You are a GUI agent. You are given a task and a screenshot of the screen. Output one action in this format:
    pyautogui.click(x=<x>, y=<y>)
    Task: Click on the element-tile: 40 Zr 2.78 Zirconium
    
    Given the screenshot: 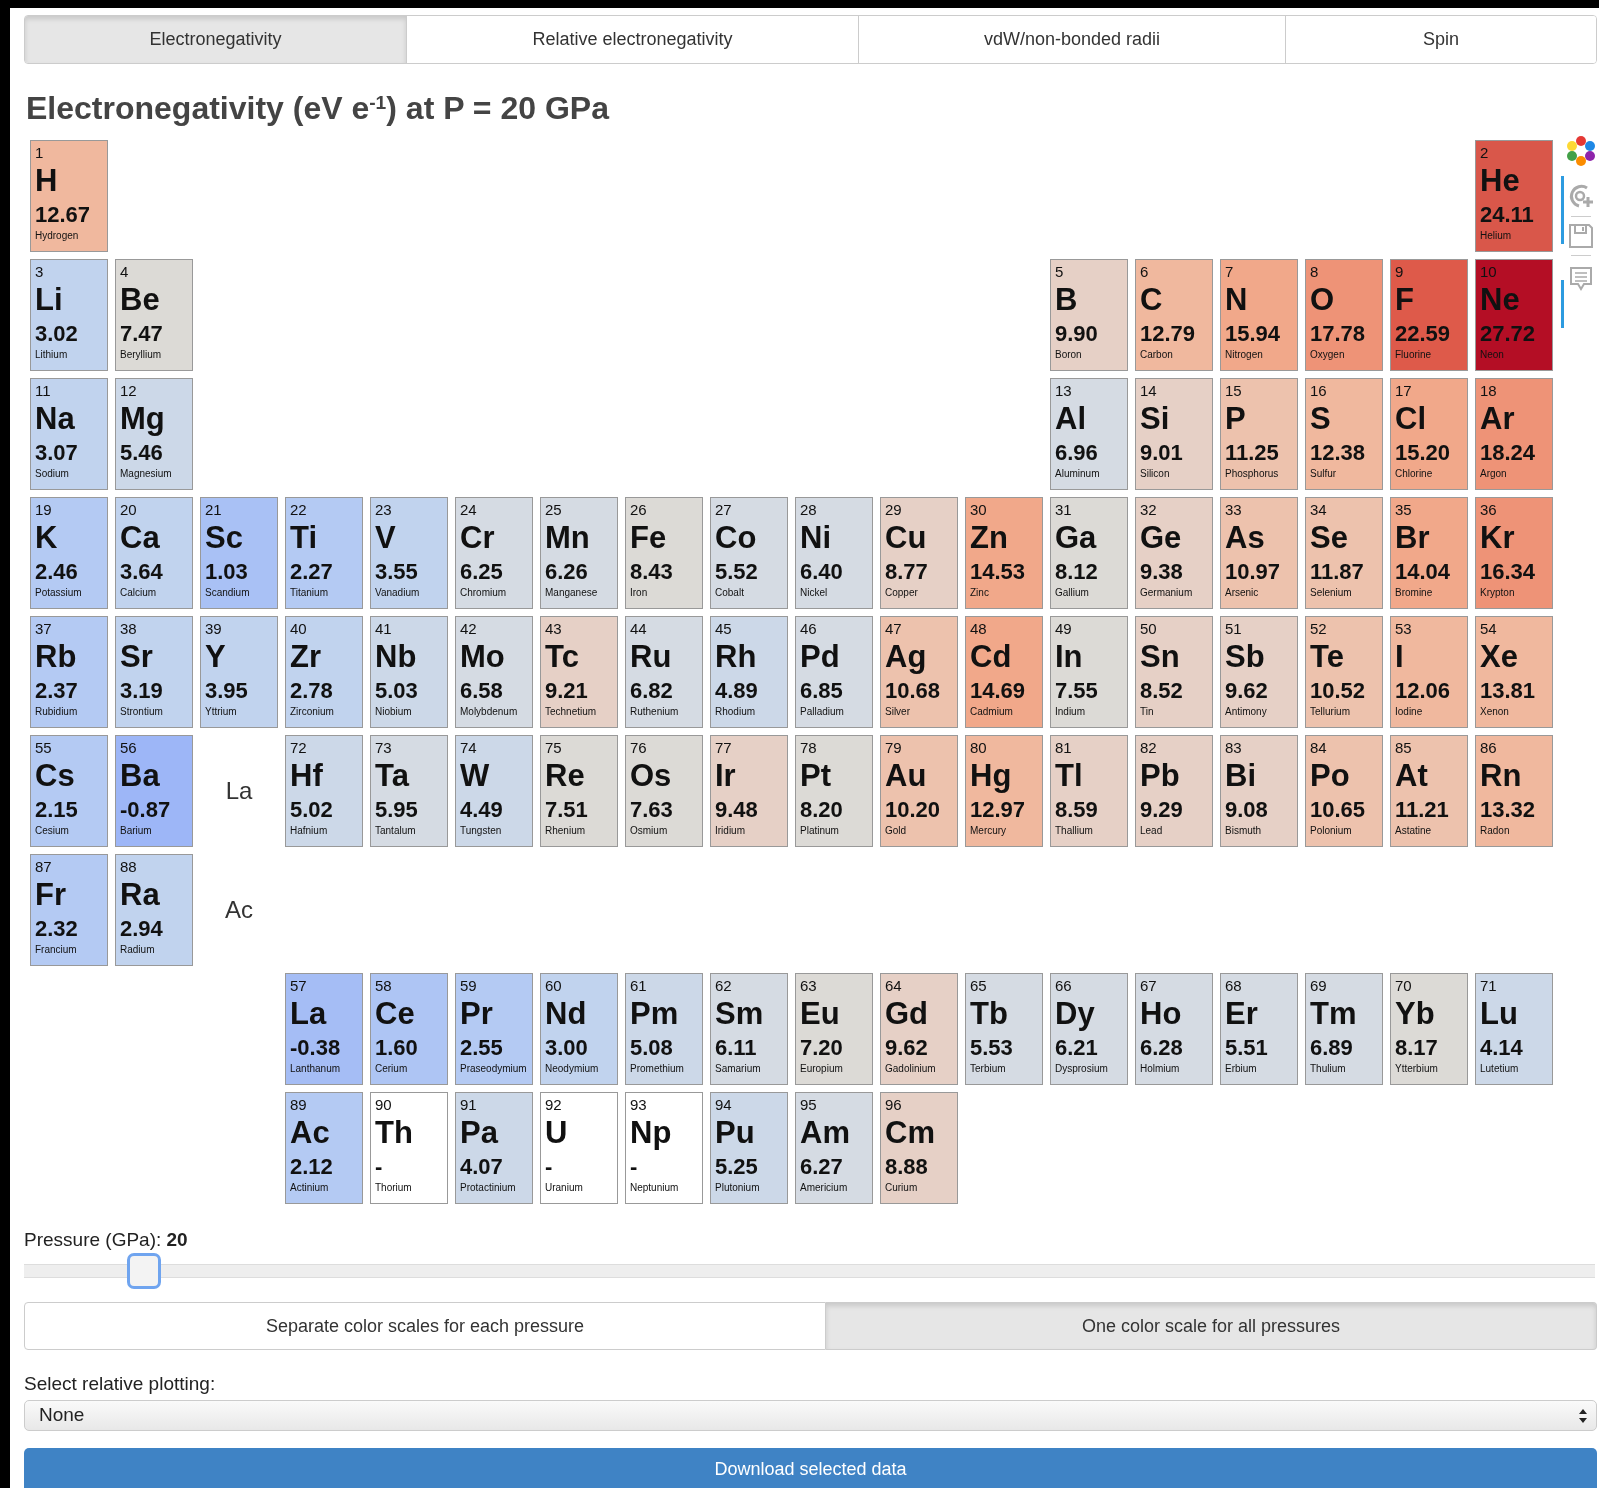 What is the action you would take?
    pyautogui.click(x=324, y=672)
    